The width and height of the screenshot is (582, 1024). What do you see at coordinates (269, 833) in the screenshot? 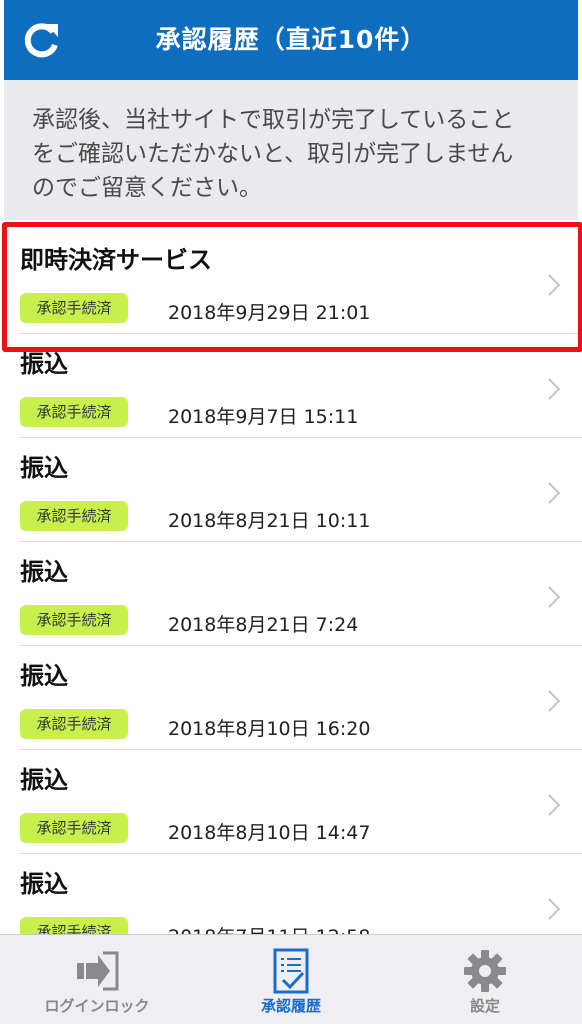
I see `item-date: 2018年8月10日 14:47` at bounding box center [269, 833].